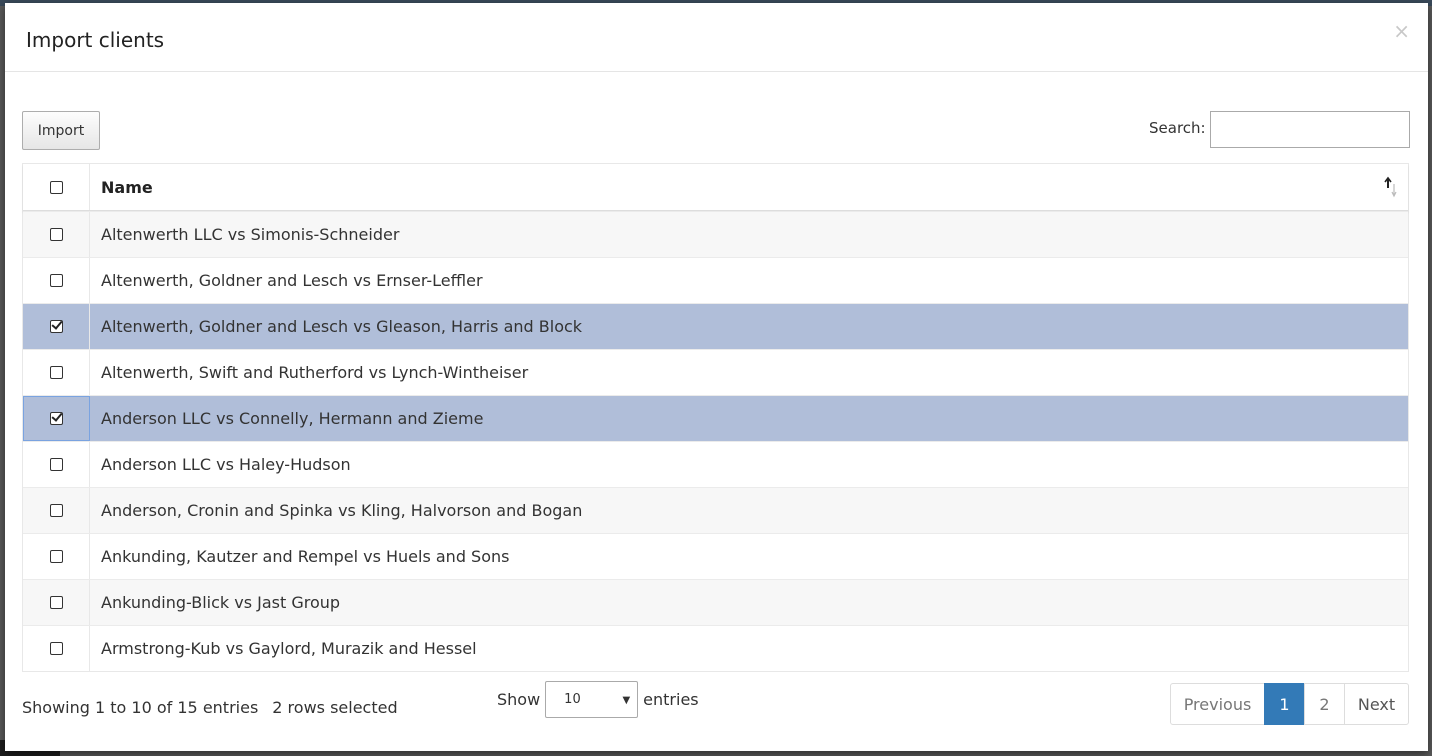 This screenshot has width=1432, height=756. Describe the element at coordinates (226, 464) in the screenshot. I see `client-name-cell: Anderson LLC vs Haley-Hudson` at that location.